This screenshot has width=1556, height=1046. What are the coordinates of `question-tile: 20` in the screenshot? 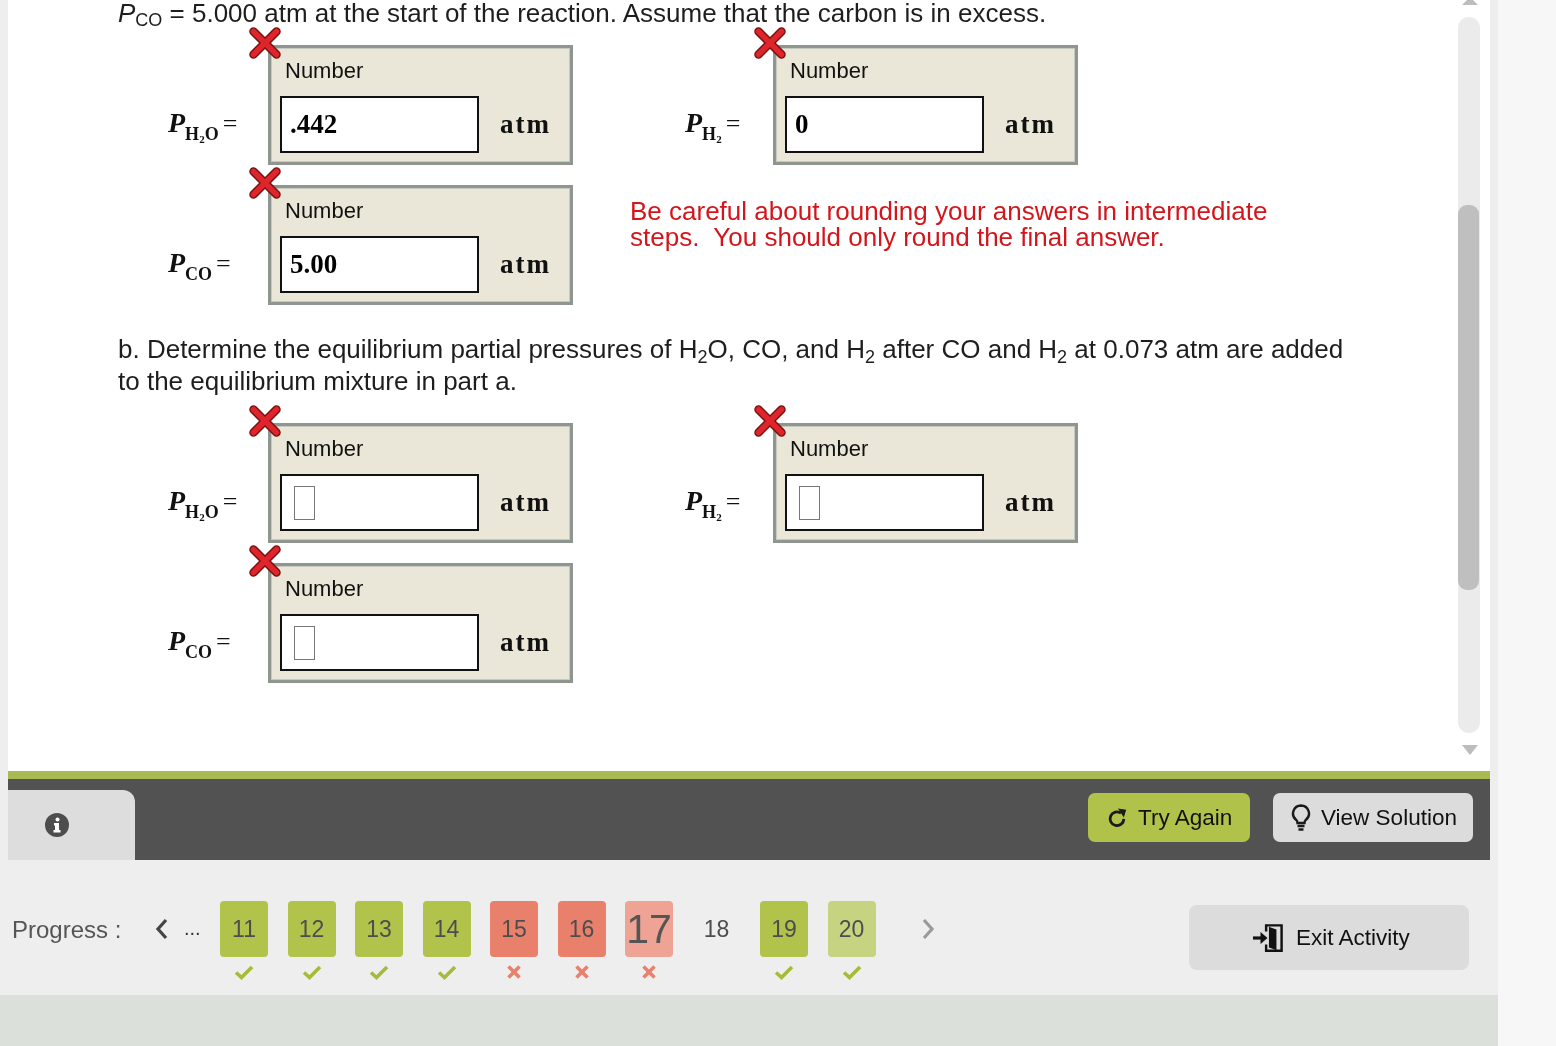 It's located at (851, 929).